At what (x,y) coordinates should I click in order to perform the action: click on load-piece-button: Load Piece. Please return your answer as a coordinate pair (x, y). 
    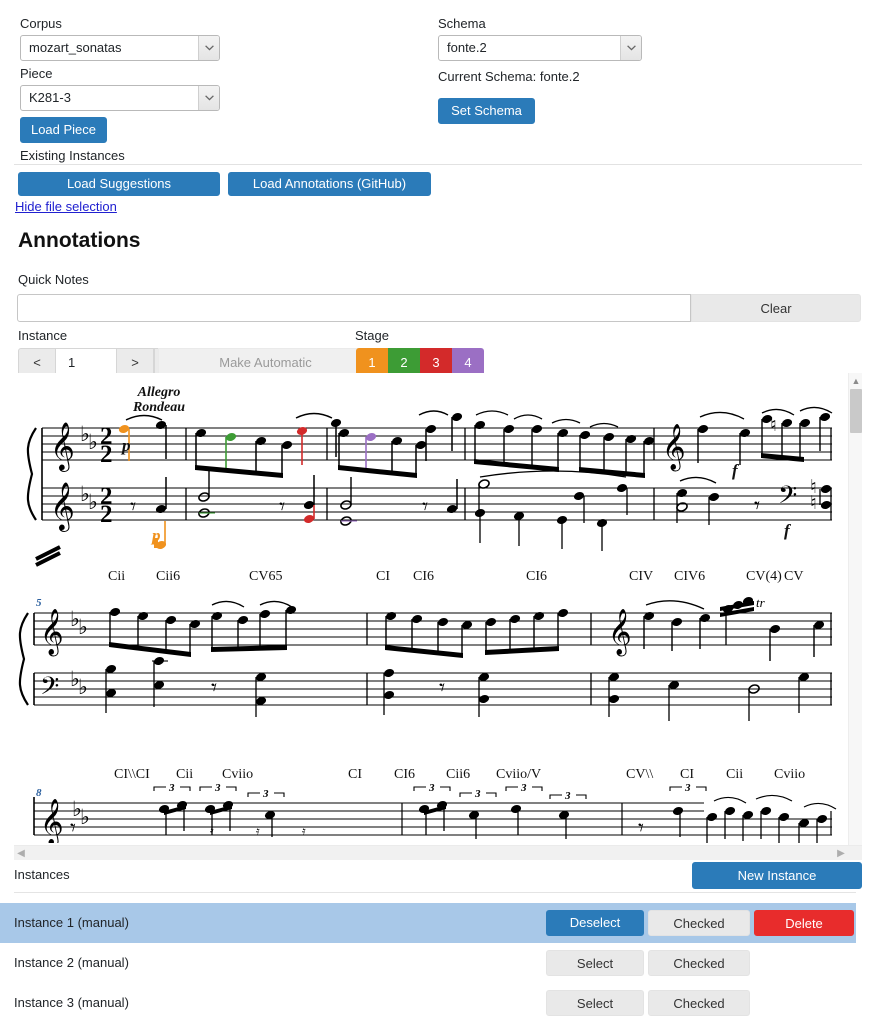
    Looking at the image, I should click on (63, 130).